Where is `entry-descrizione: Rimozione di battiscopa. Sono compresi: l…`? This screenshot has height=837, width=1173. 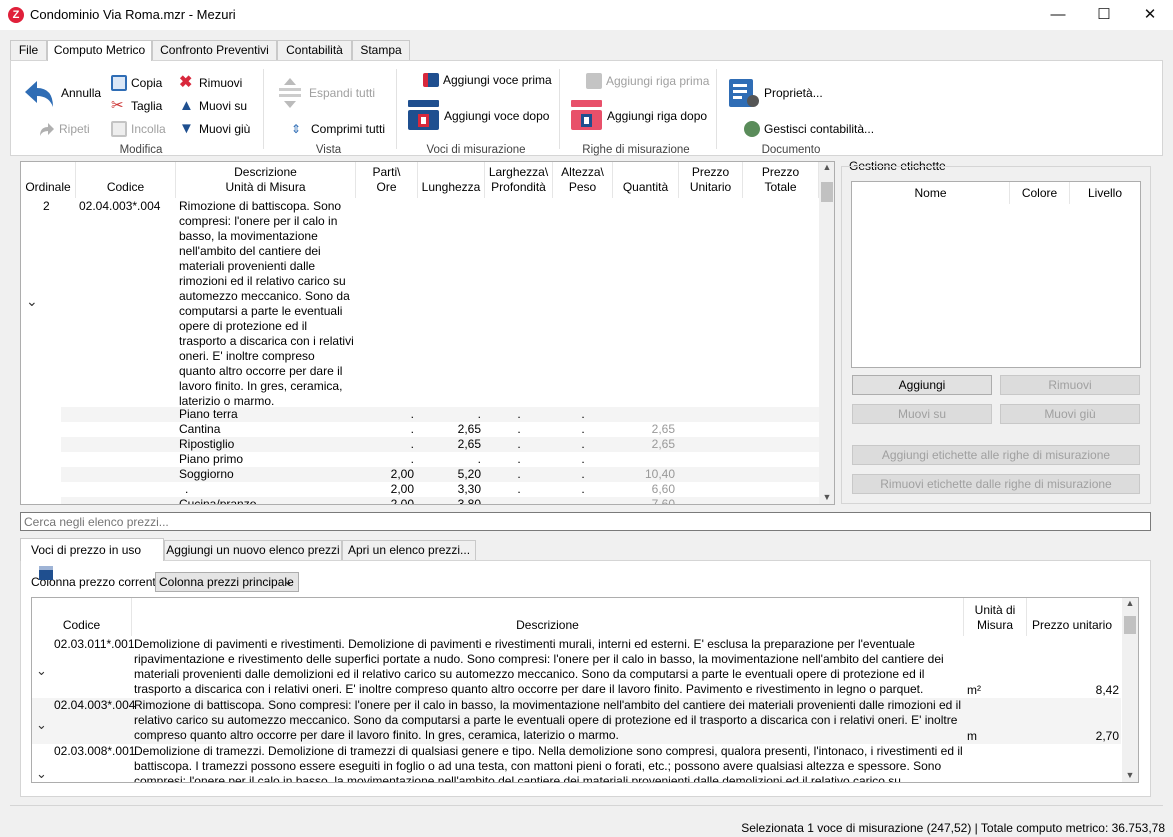
entry-descrizione: Rimozione di battiscopa. Sono compresi: l… is located at coordinates (269, 304).